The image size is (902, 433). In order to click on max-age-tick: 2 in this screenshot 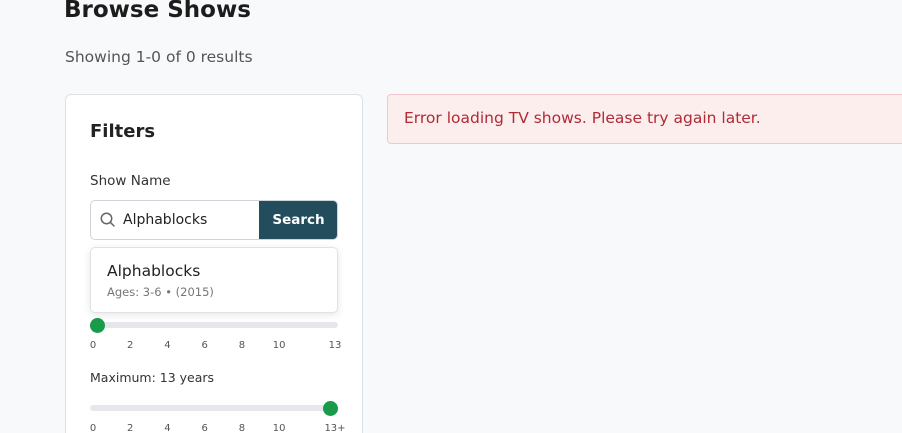, I will do `click(130, 428)`.